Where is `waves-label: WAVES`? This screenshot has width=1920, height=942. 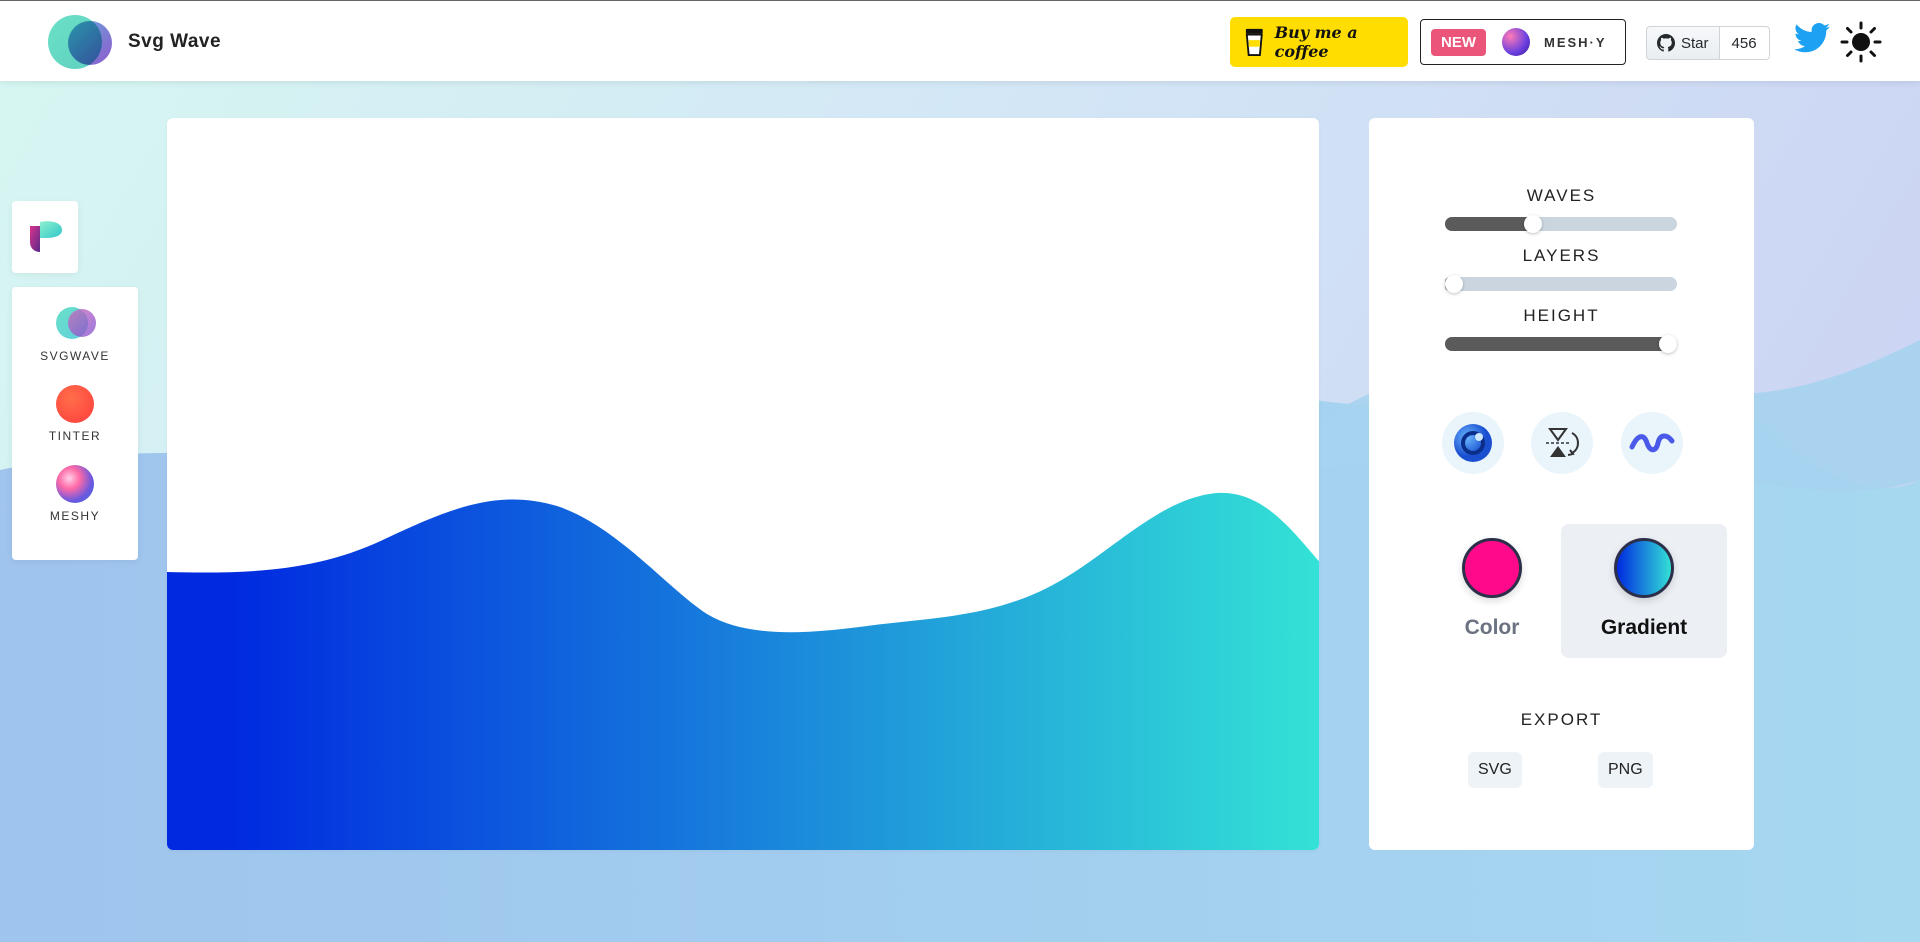
waves-label: WAVES is located at coordinates (1561, 195).